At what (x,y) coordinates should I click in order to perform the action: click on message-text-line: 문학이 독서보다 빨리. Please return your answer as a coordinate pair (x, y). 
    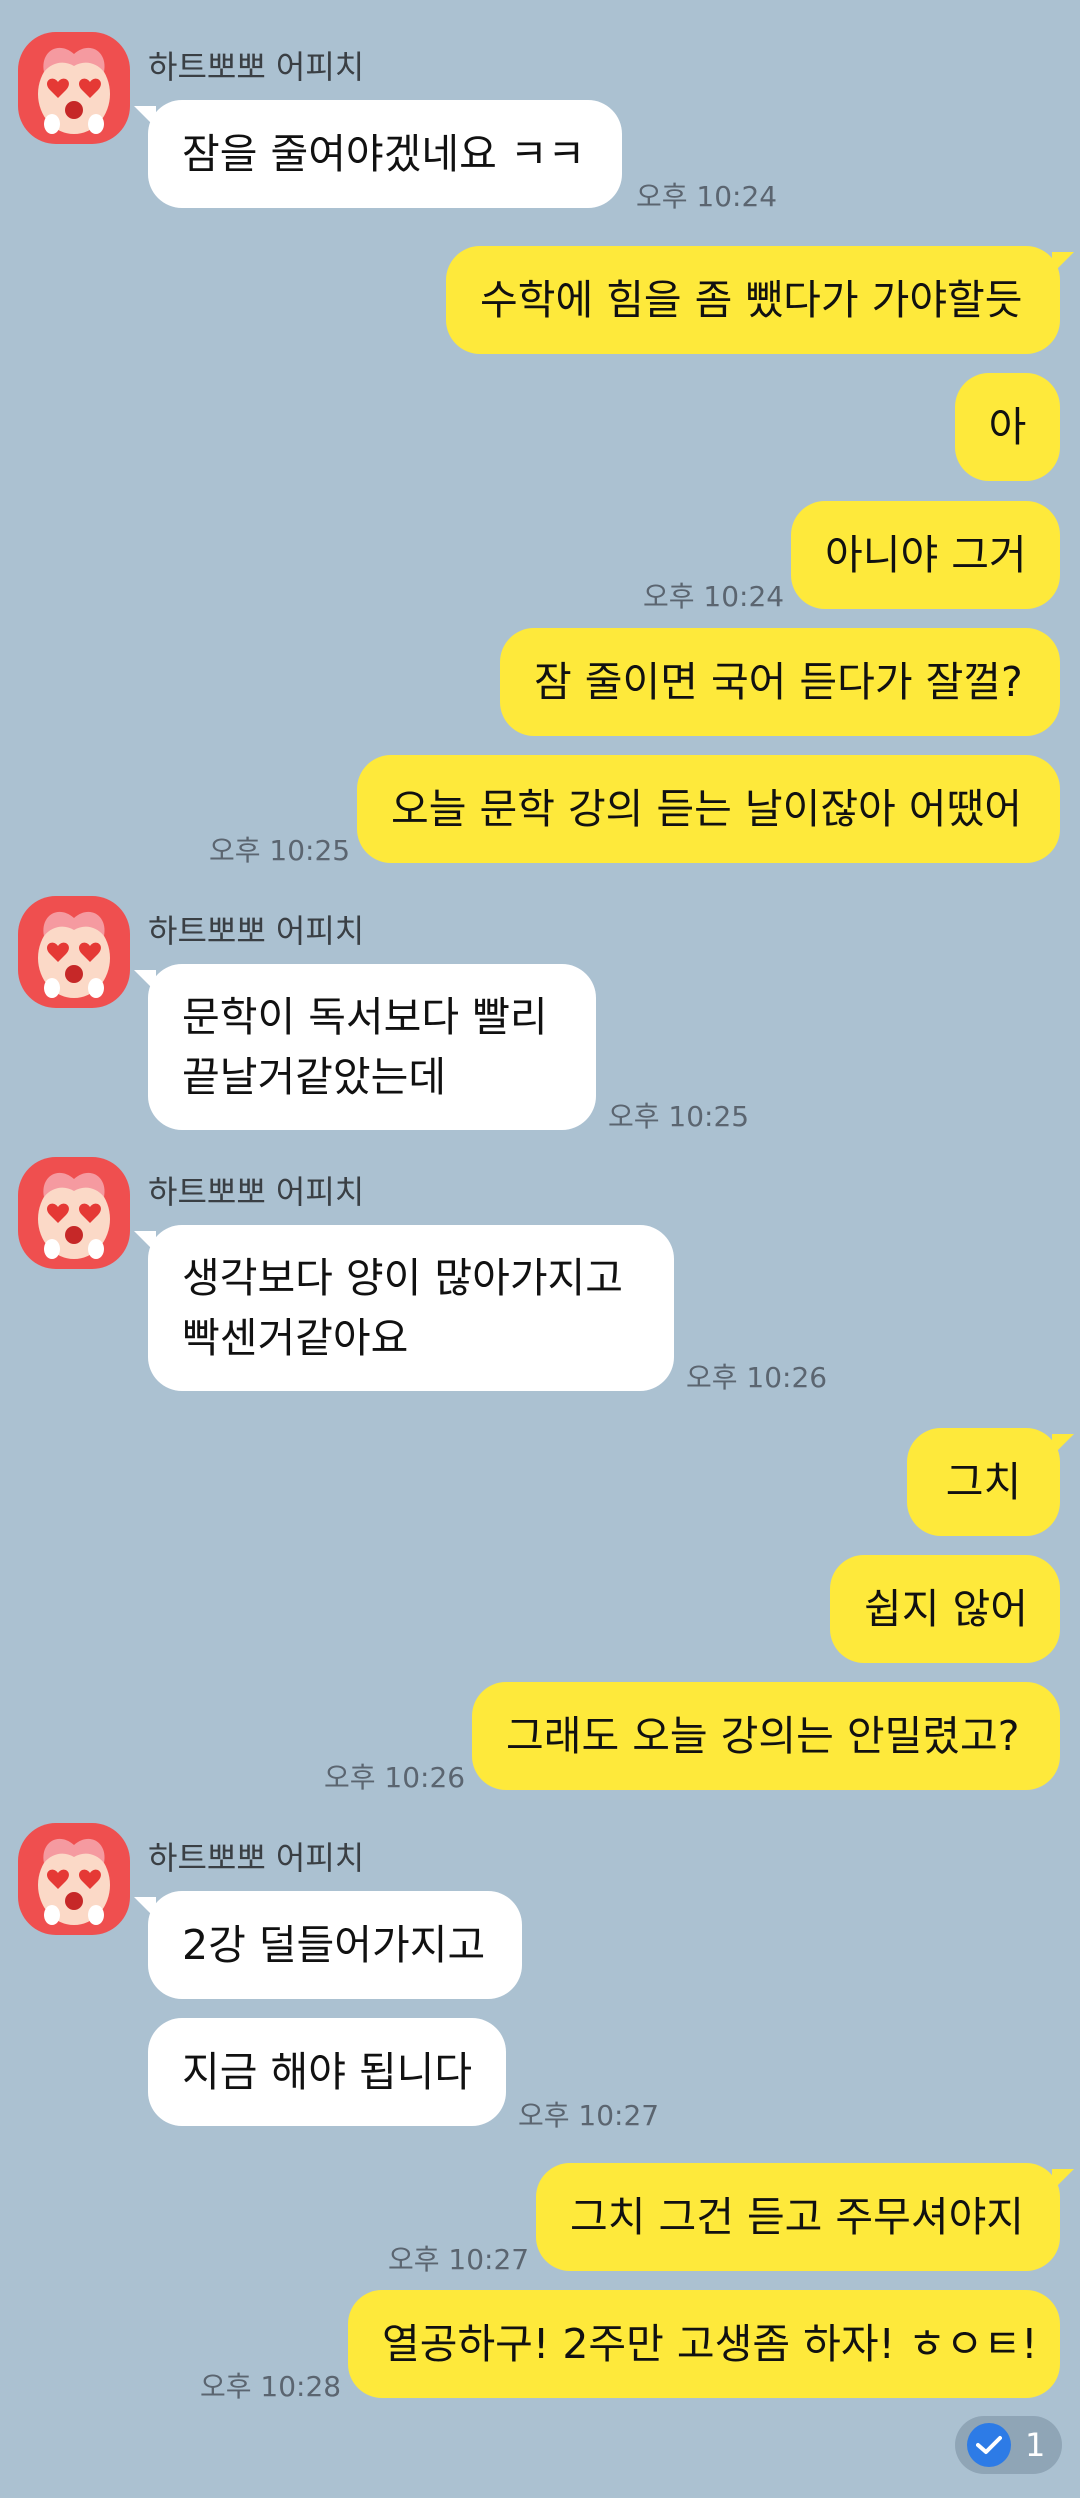
    Looking at the image, I should click on (365, 1017).